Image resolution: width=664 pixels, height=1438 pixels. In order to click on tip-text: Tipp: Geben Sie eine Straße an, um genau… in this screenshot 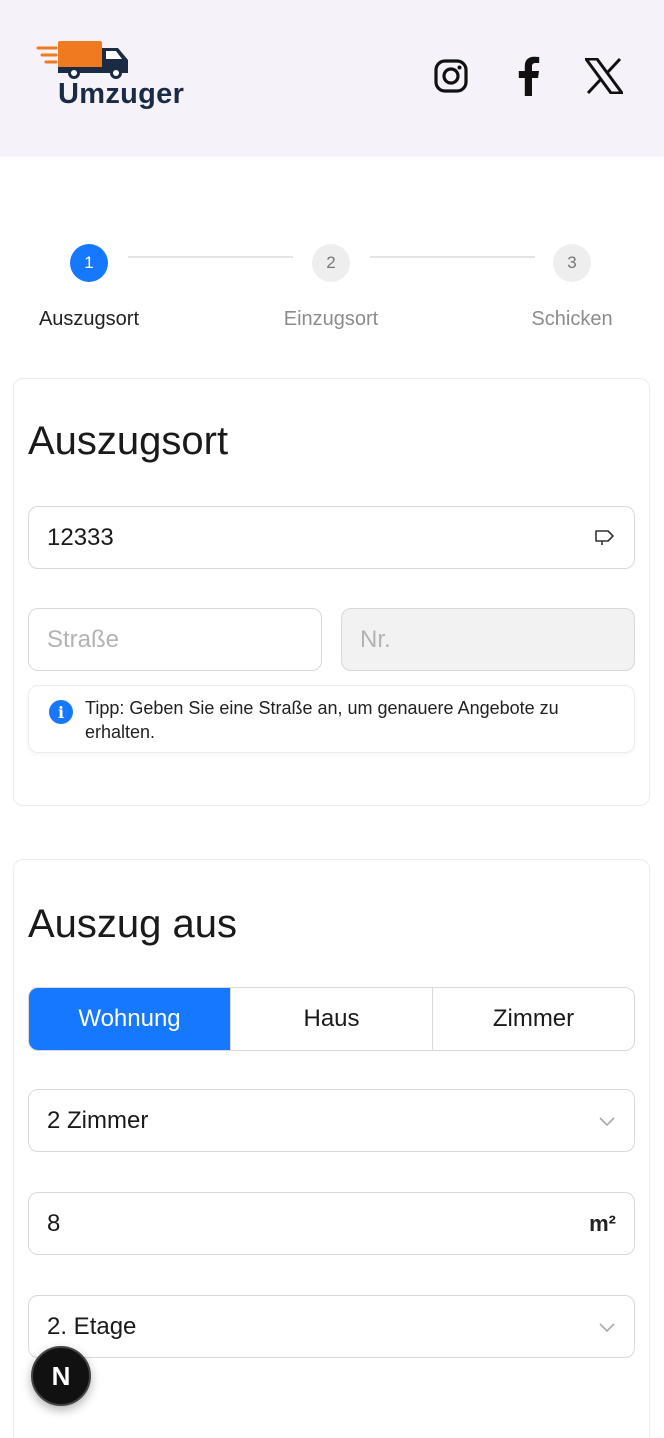, I will do `click(322, 720)`.